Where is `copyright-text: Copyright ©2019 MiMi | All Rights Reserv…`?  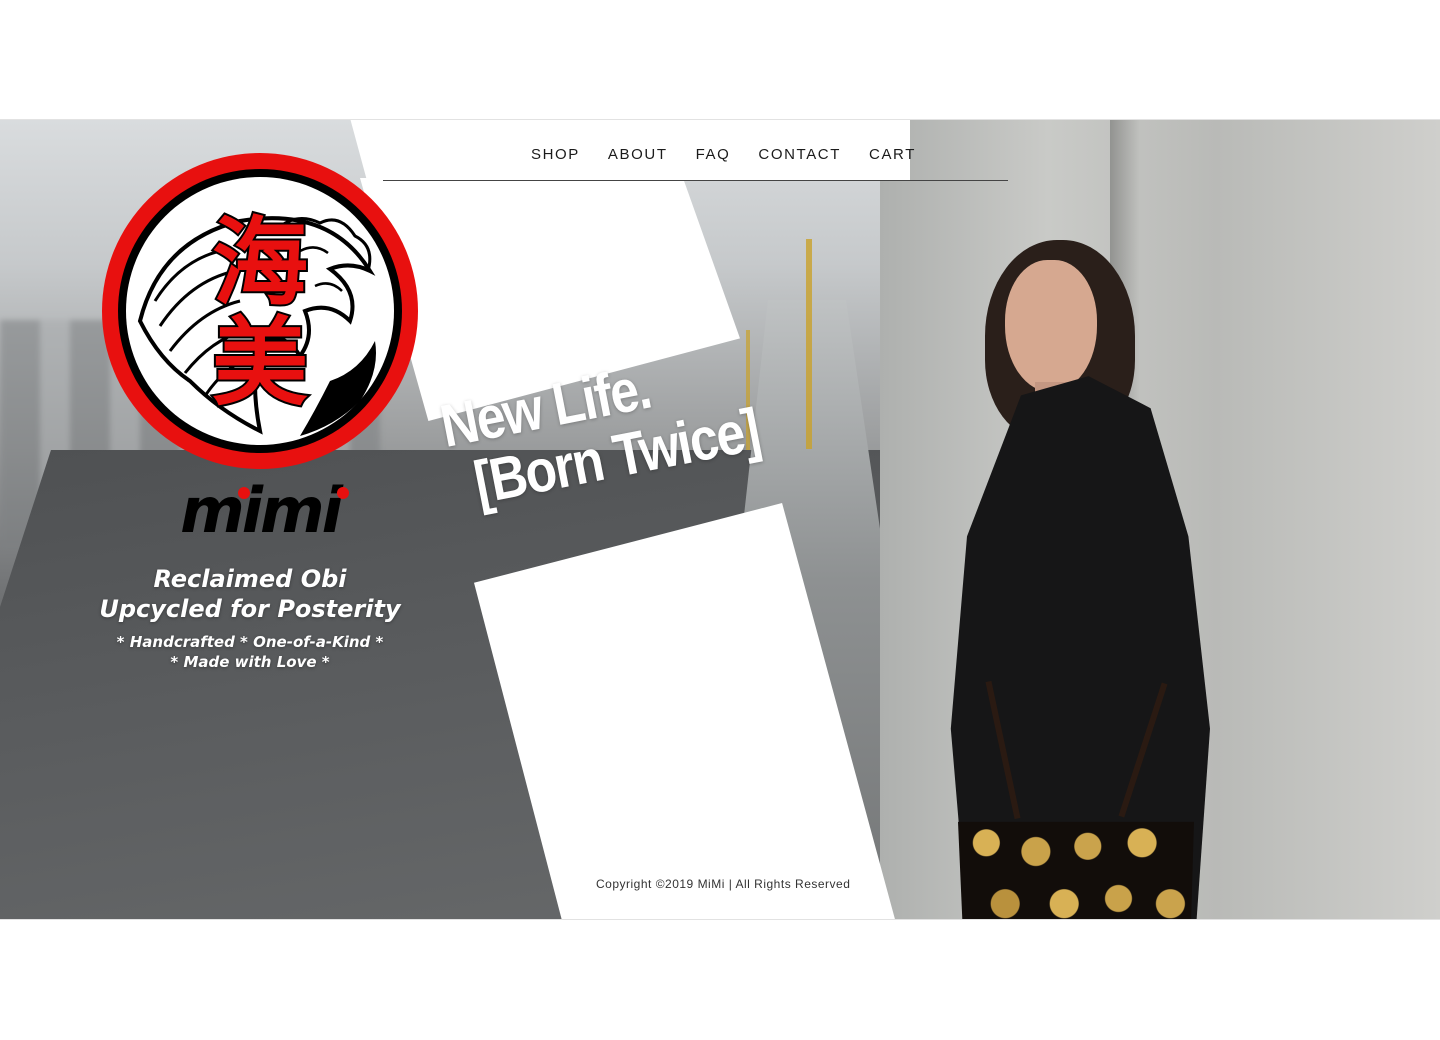 copyright-text: Copyright ©2019 MiMi | All Rights Reserv… is located at coordinates (723, 884).